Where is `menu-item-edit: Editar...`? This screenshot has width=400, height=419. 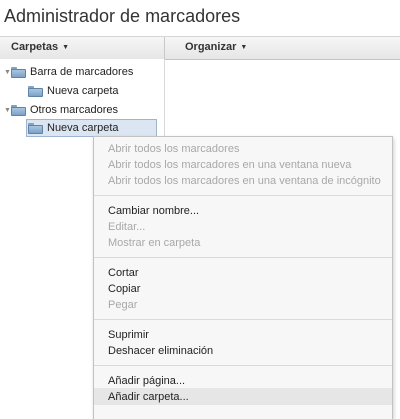
menu-item-edit: Editar... is located at coordinates (127, 227).